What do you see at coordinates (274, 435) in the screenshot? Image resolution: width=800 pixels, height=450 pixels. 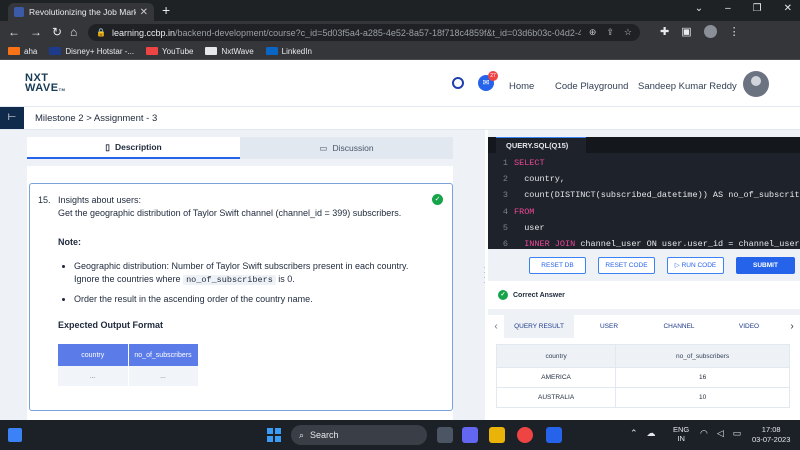 I see `start-icon` at bounding box center [274, 435].